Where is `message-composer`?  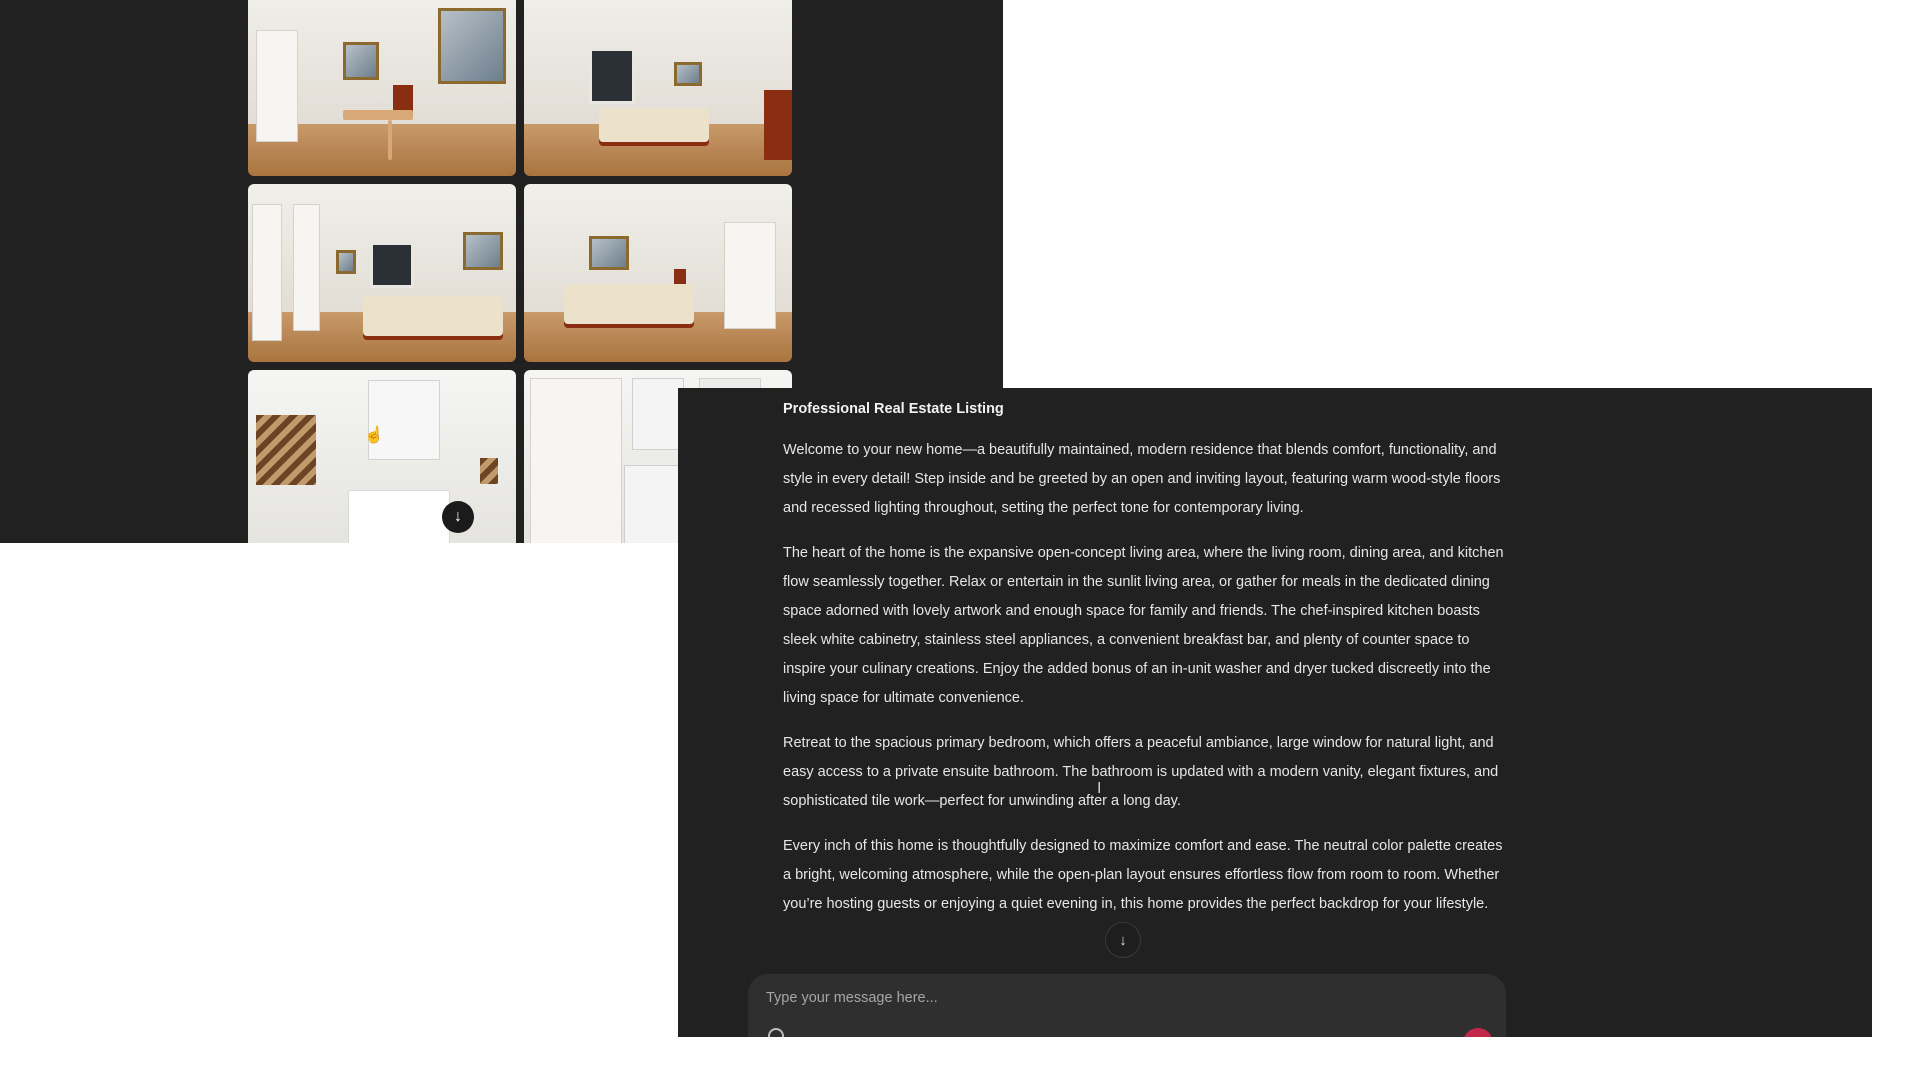
message-composer is located at coordinates (1127, 1005).